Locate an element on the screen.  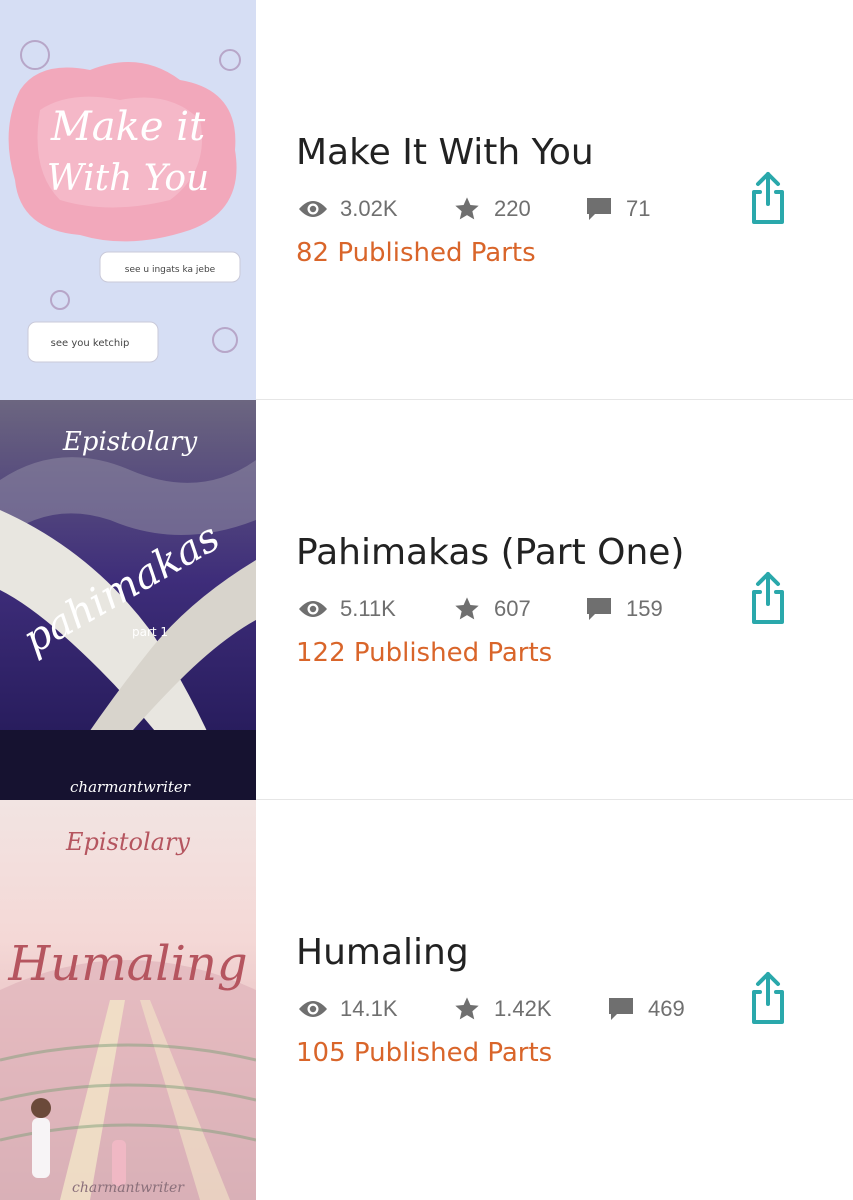
reads-count: 3.02K is located at coordinates (348, 209).